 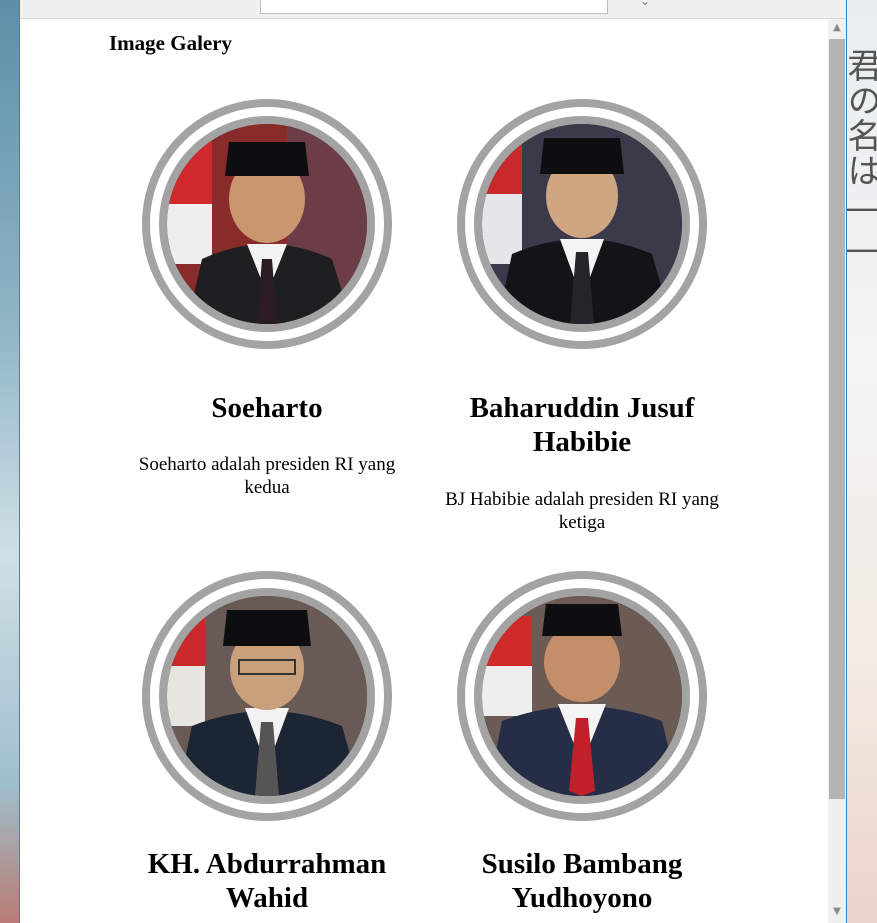 I want to click on browser-toolbar: ⌄, so click(x=433, y=9).